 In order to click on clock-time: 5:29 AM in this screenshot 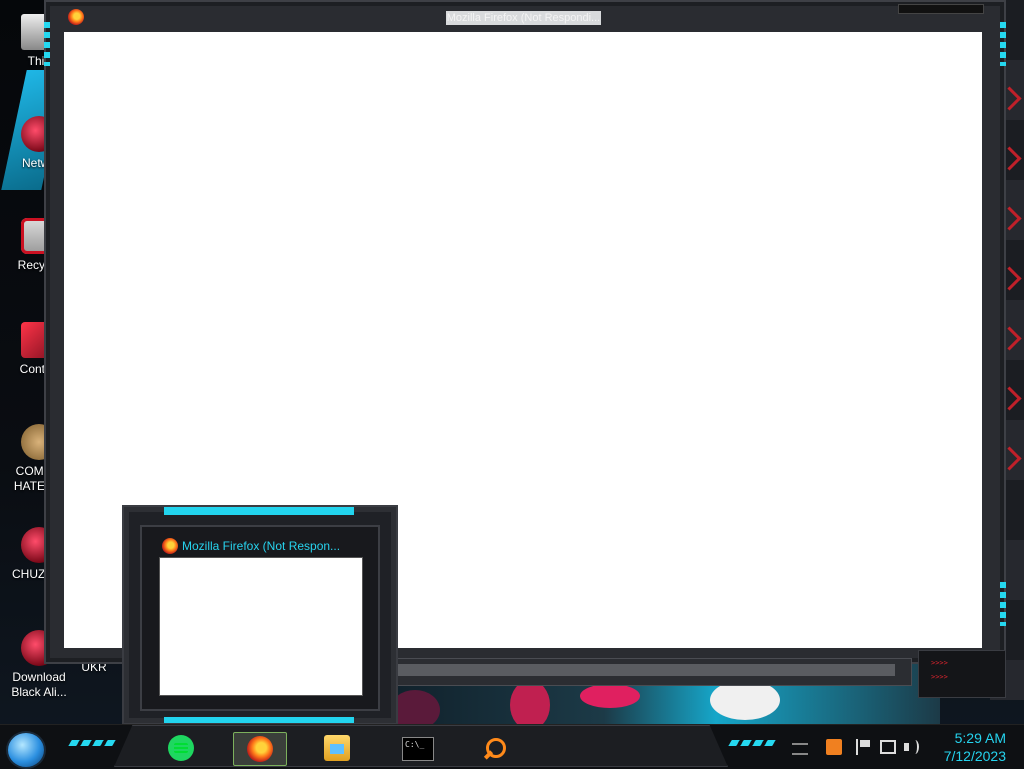, I will do `click(980, 738)`.